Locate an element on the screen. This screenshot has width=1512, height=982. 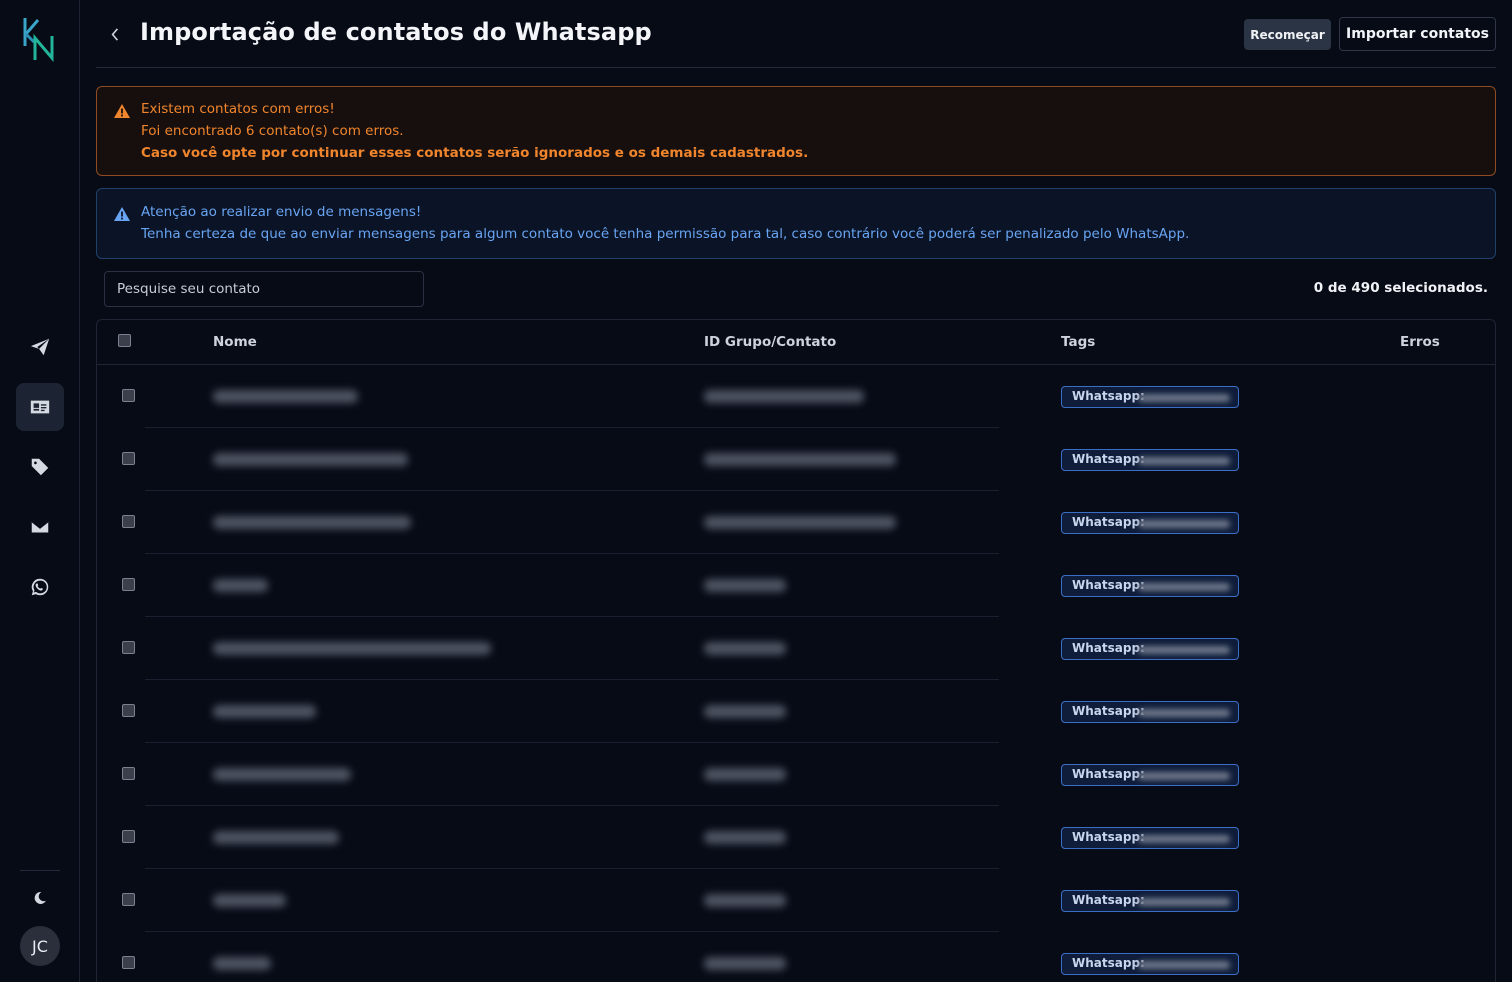
sidebar: JC is located at coordinates (40, 491).